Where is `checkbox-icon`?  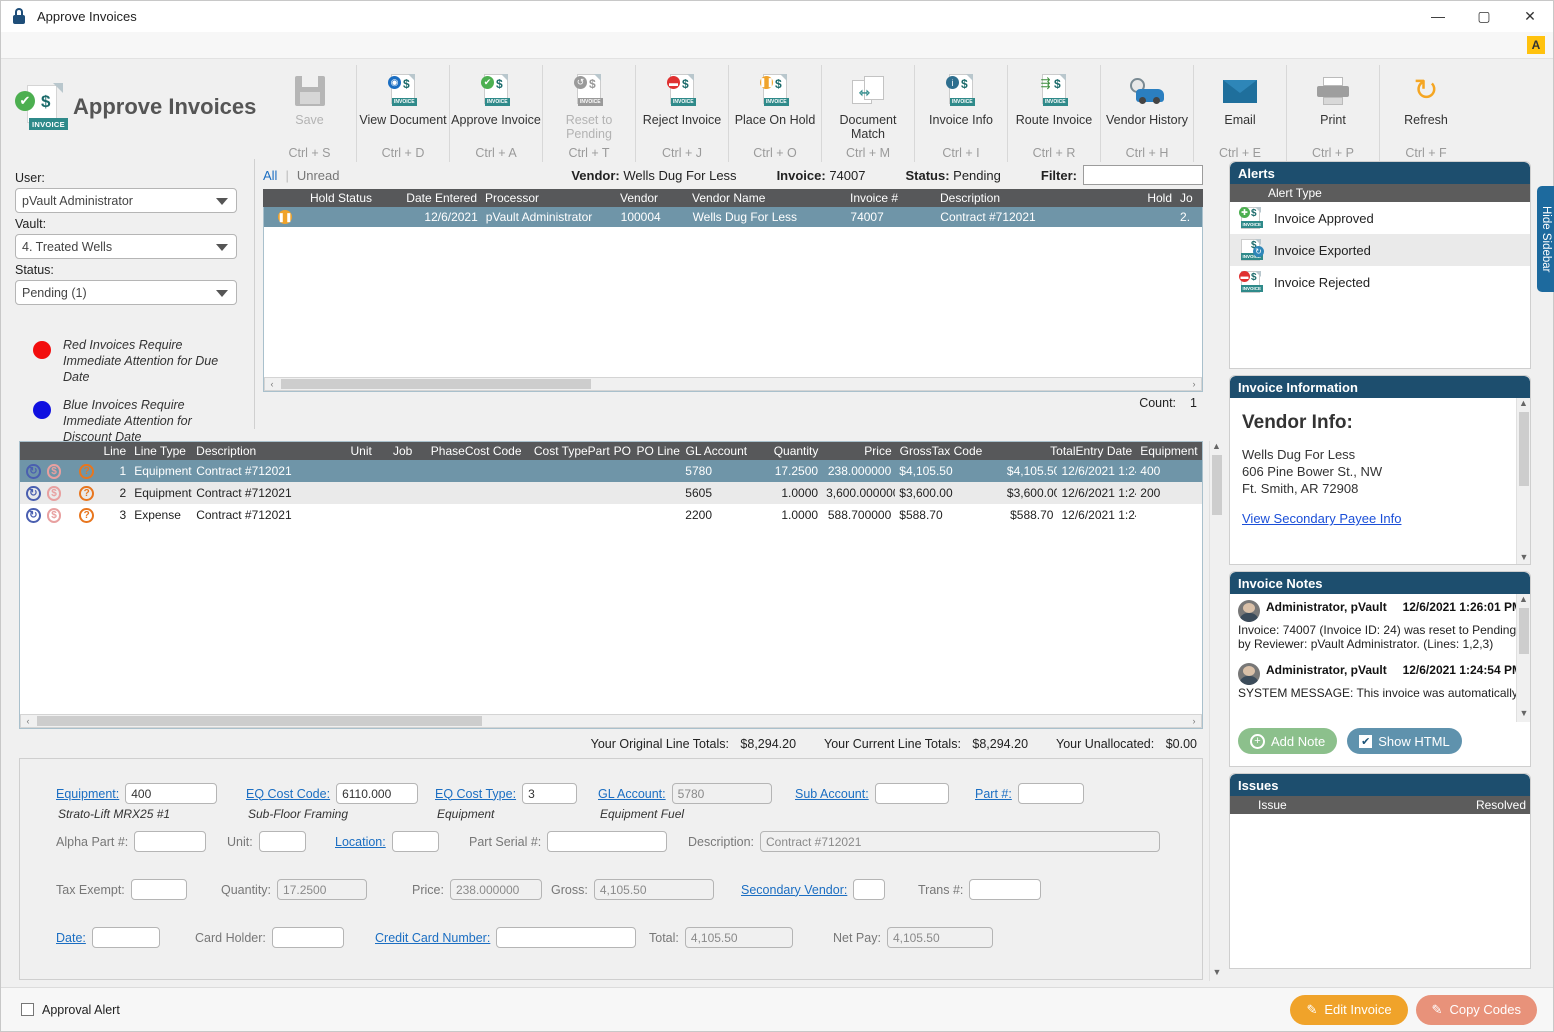
checkbox-icon is located at coordinates (27, 1009).